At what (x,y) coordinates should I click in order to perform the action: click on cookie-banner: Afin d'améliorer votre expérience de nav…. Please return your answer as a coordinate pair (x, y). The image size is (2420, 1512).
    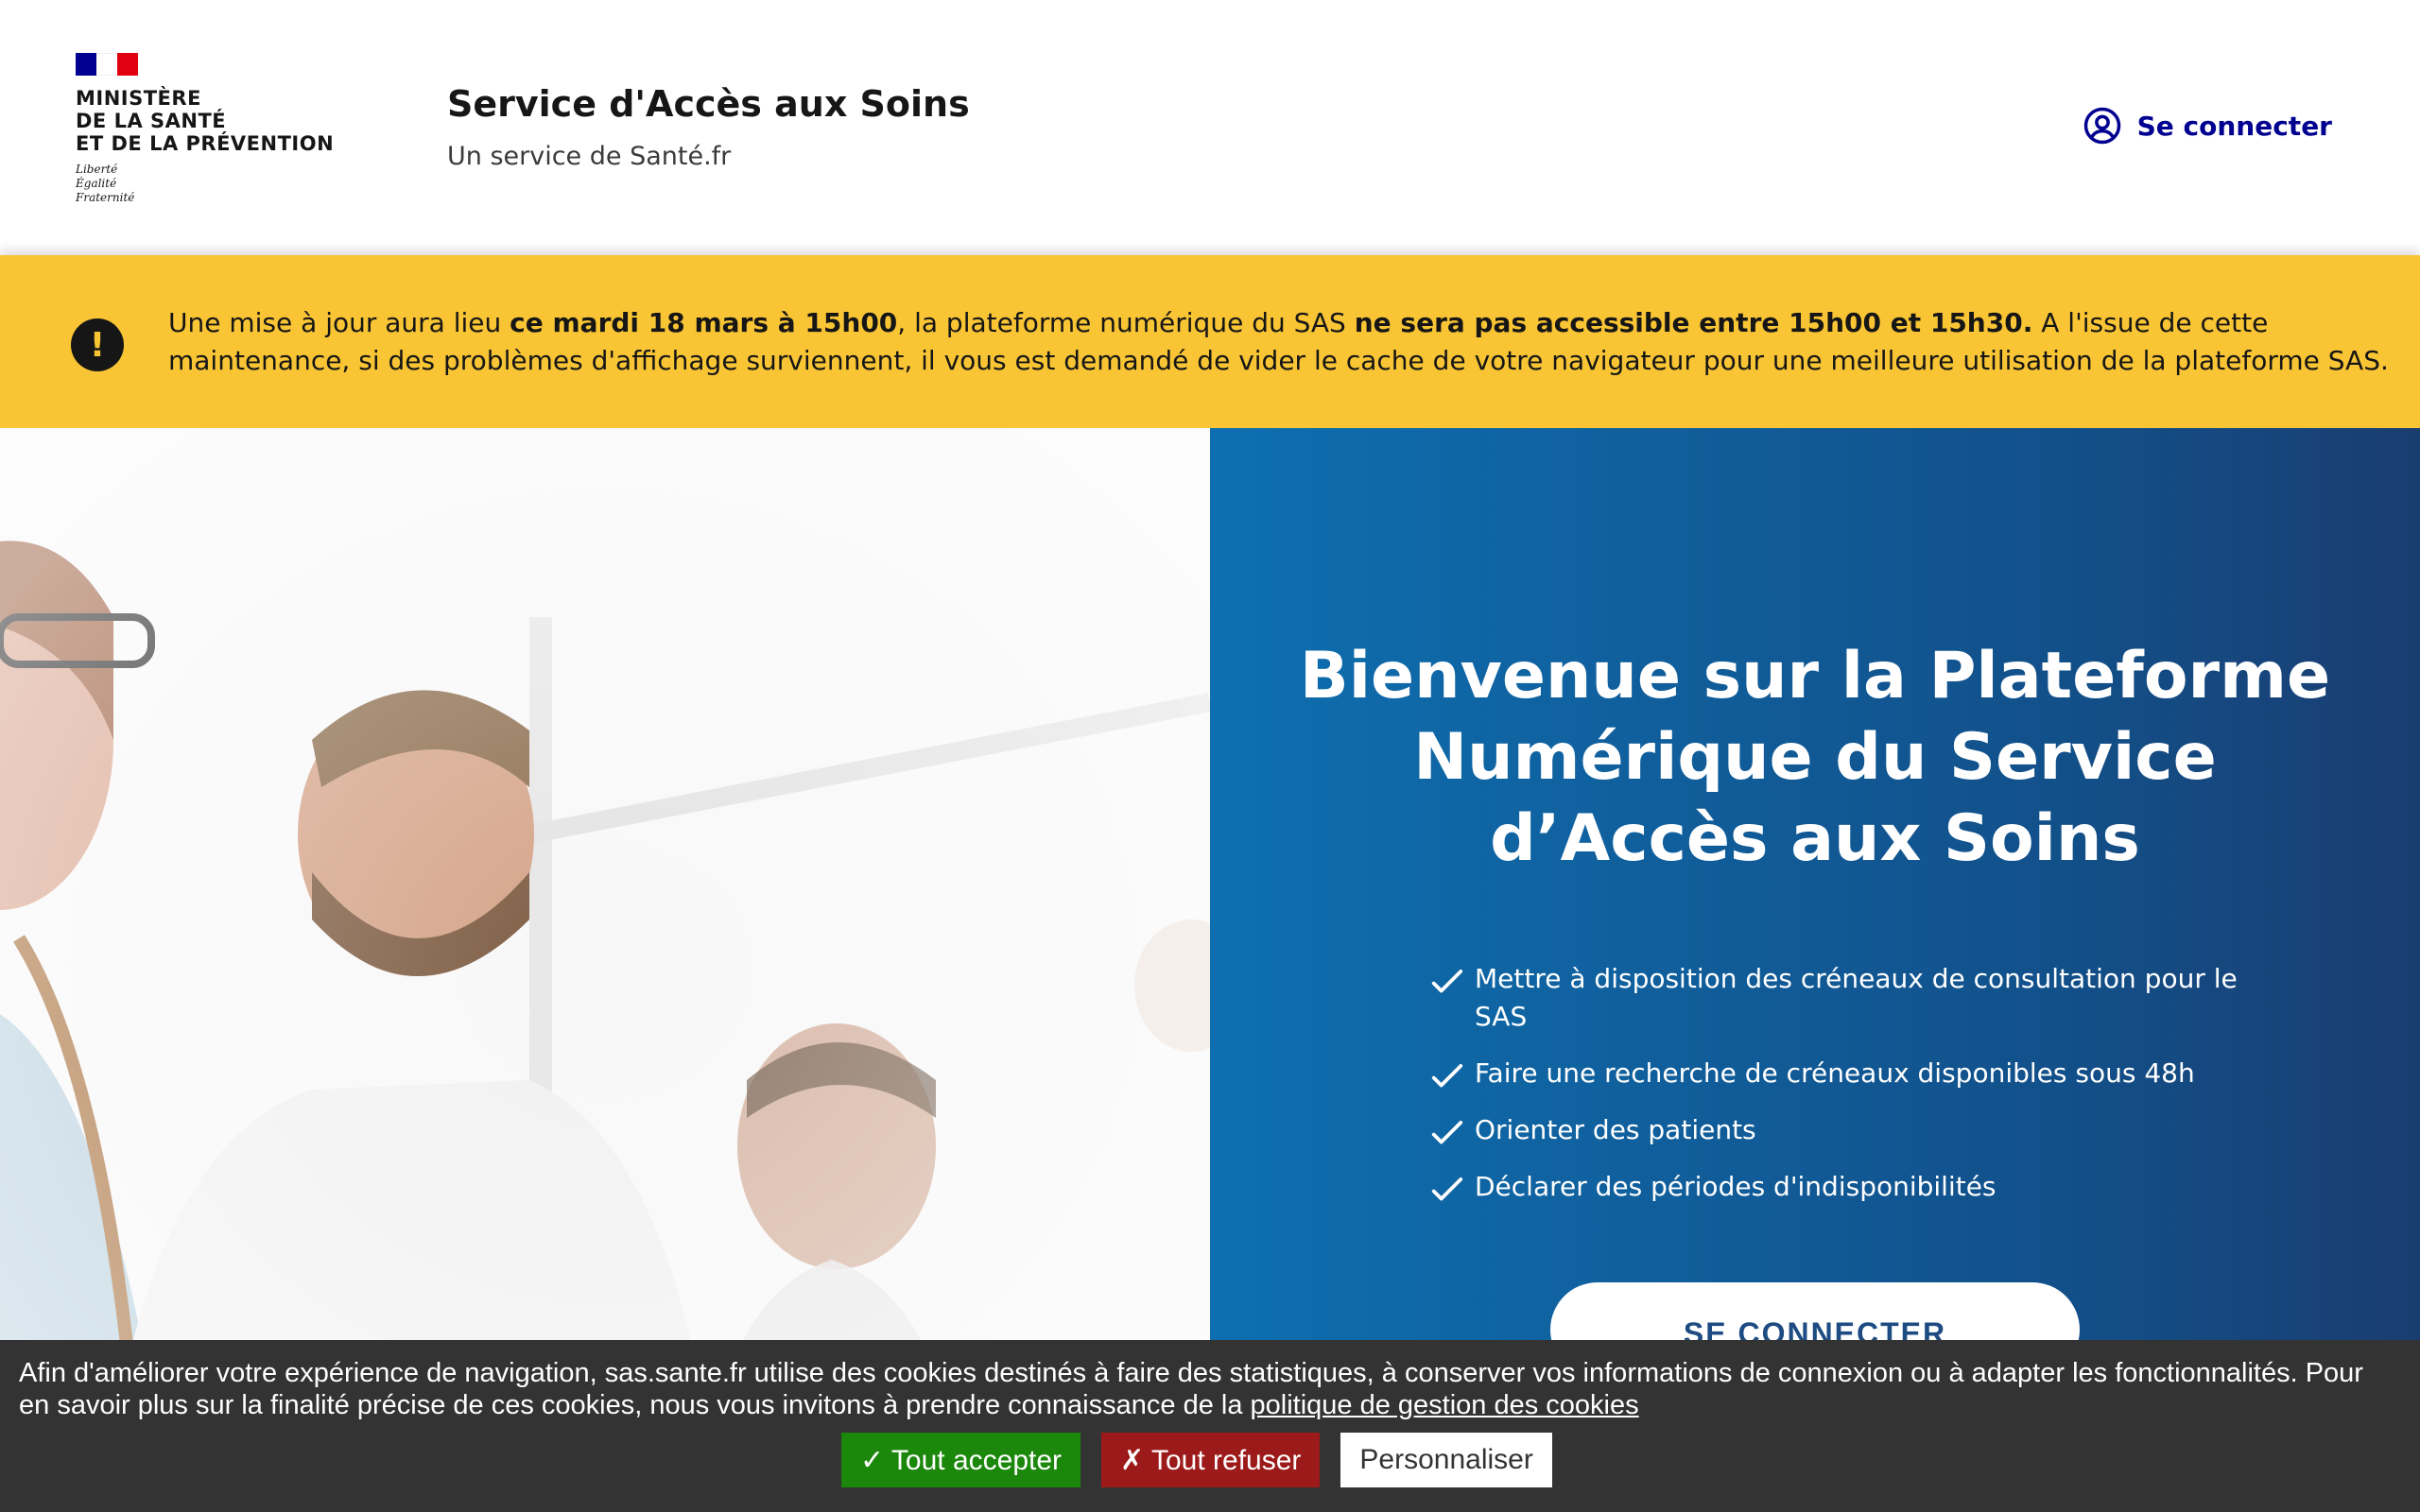
    Looking at the image, I should click on (1210, 1426).